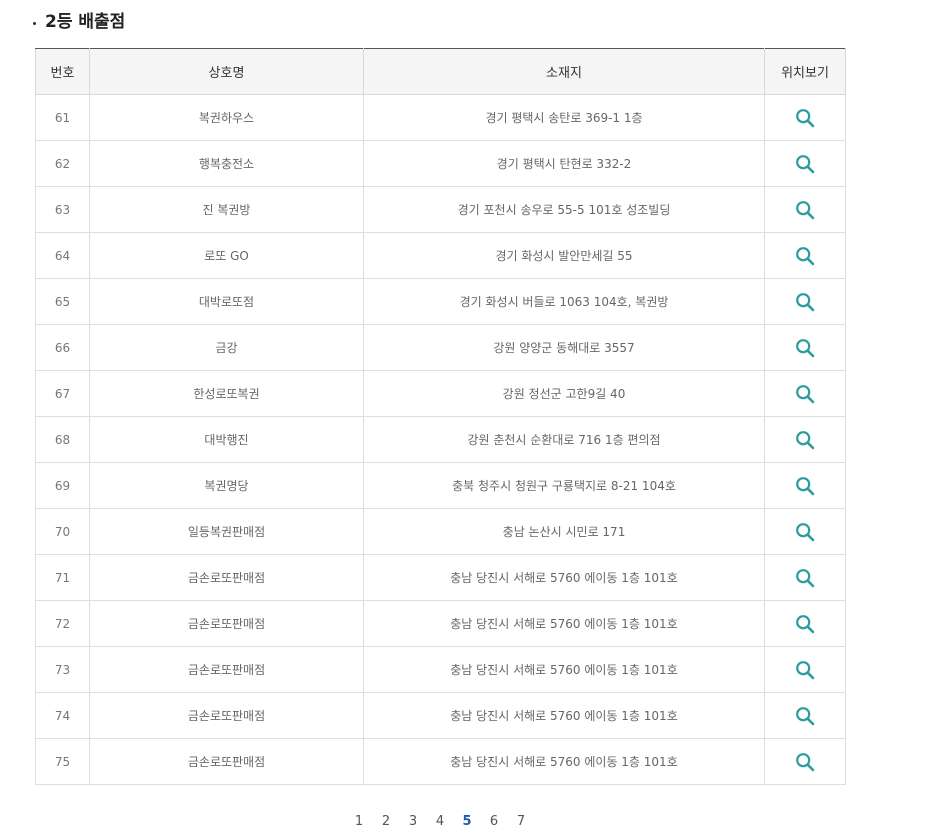 This screenshot has height=838, width=933. Describe the element at coordinates (62, 255) in the screenshot. I see `cell-number: 64` at that location.